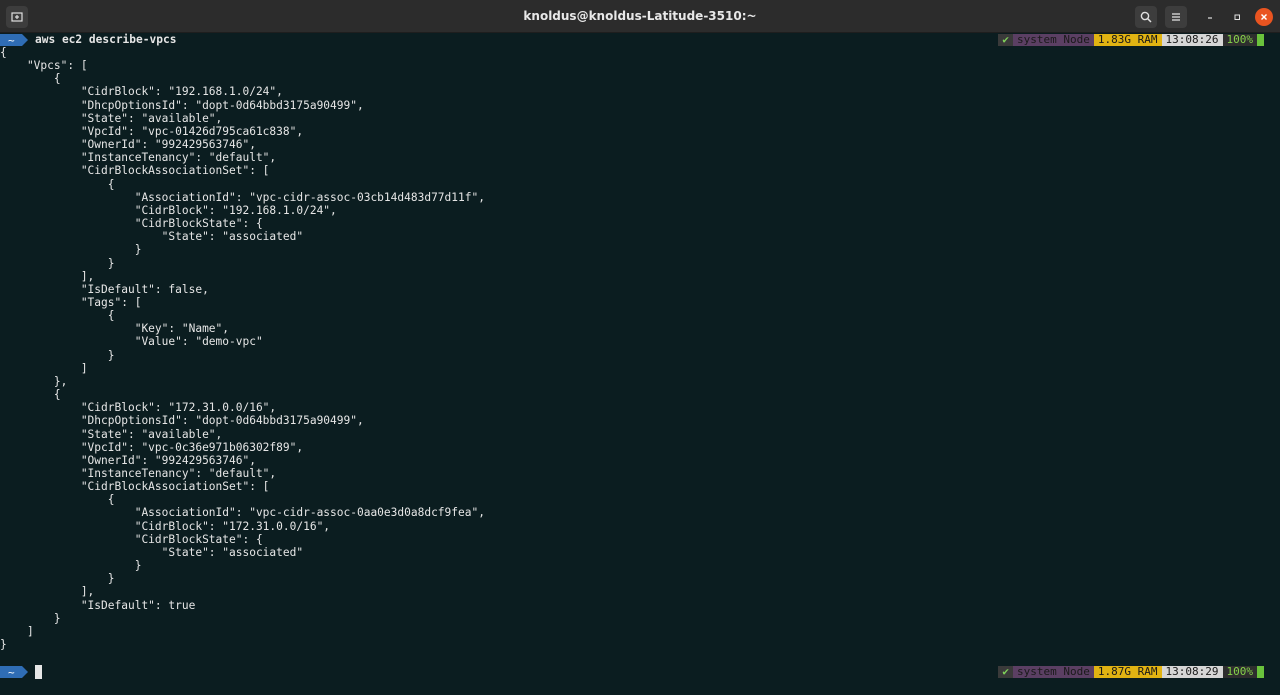  What do you see at coordinates (1192, 40) in the screenshot?
I see `time-segment: 13:08:26` at bounding box center [1192, 40].